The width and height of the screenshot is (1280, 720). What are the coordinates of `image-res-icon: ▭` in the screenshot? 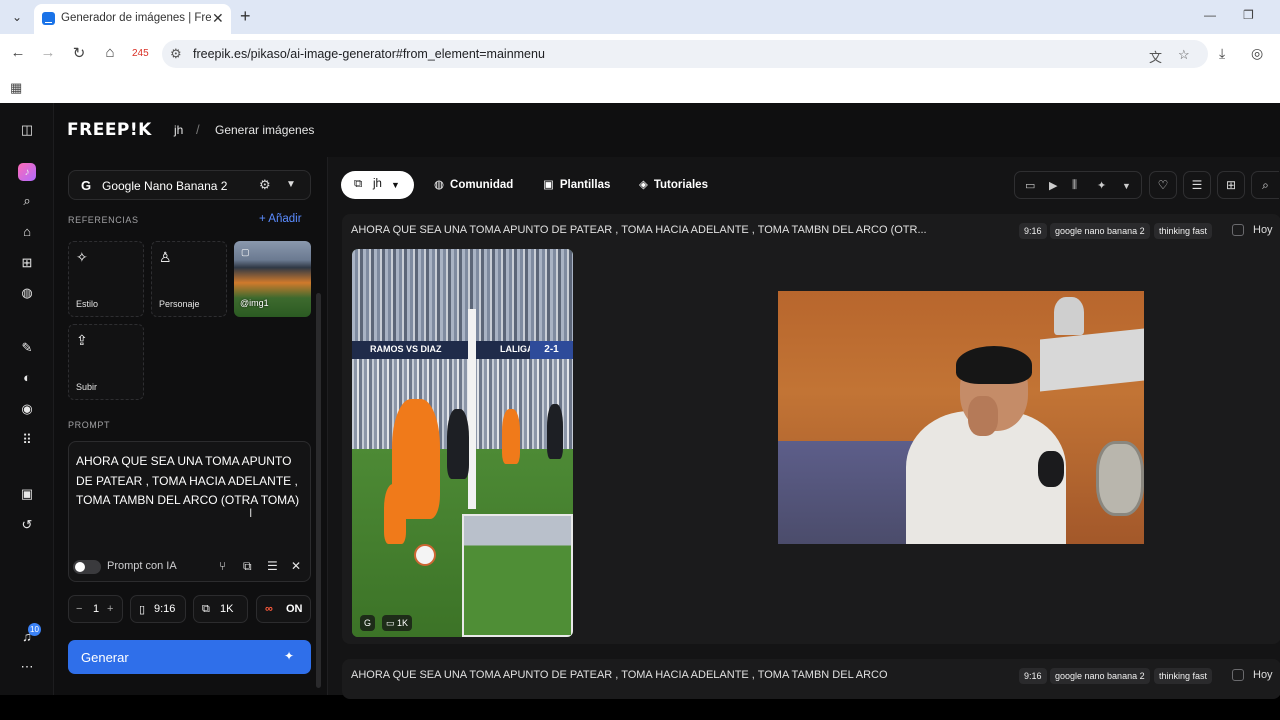 It's located at (392, 623).